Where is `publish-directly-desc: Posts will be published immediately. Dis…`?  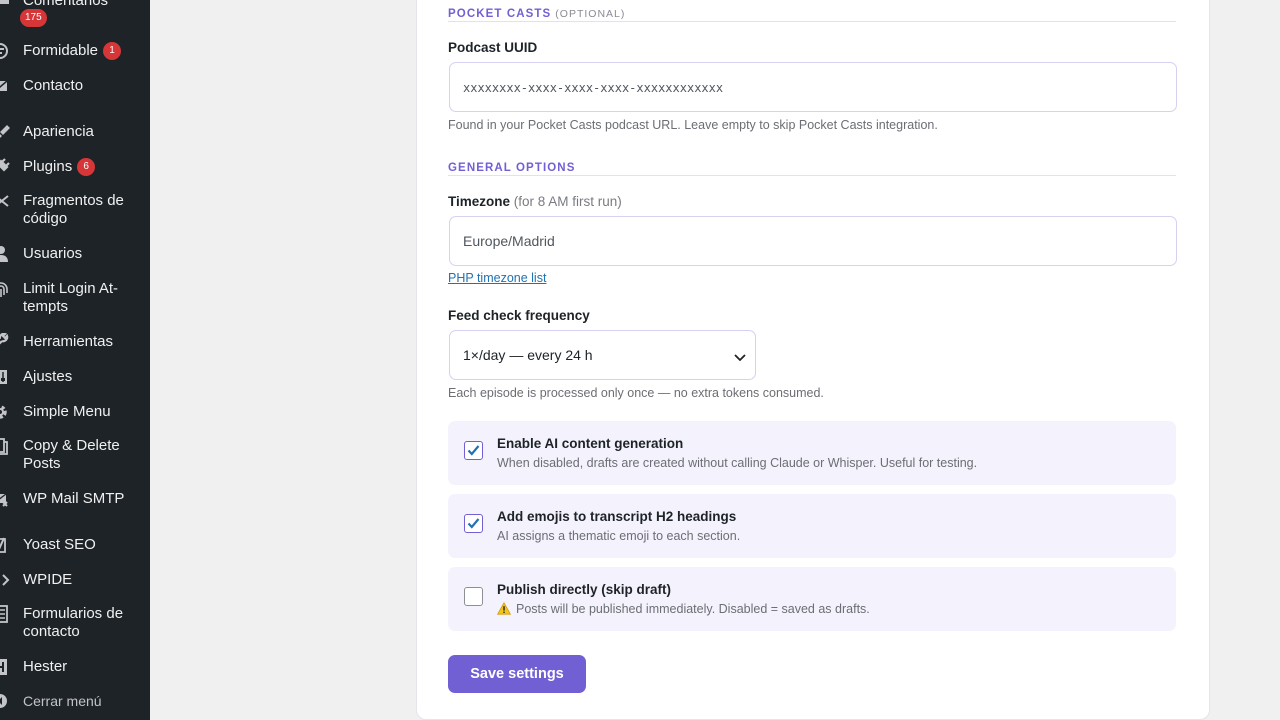 publish-directly-desc: Posts will be published immediately. Dis… is located at coordinates (693, 609).